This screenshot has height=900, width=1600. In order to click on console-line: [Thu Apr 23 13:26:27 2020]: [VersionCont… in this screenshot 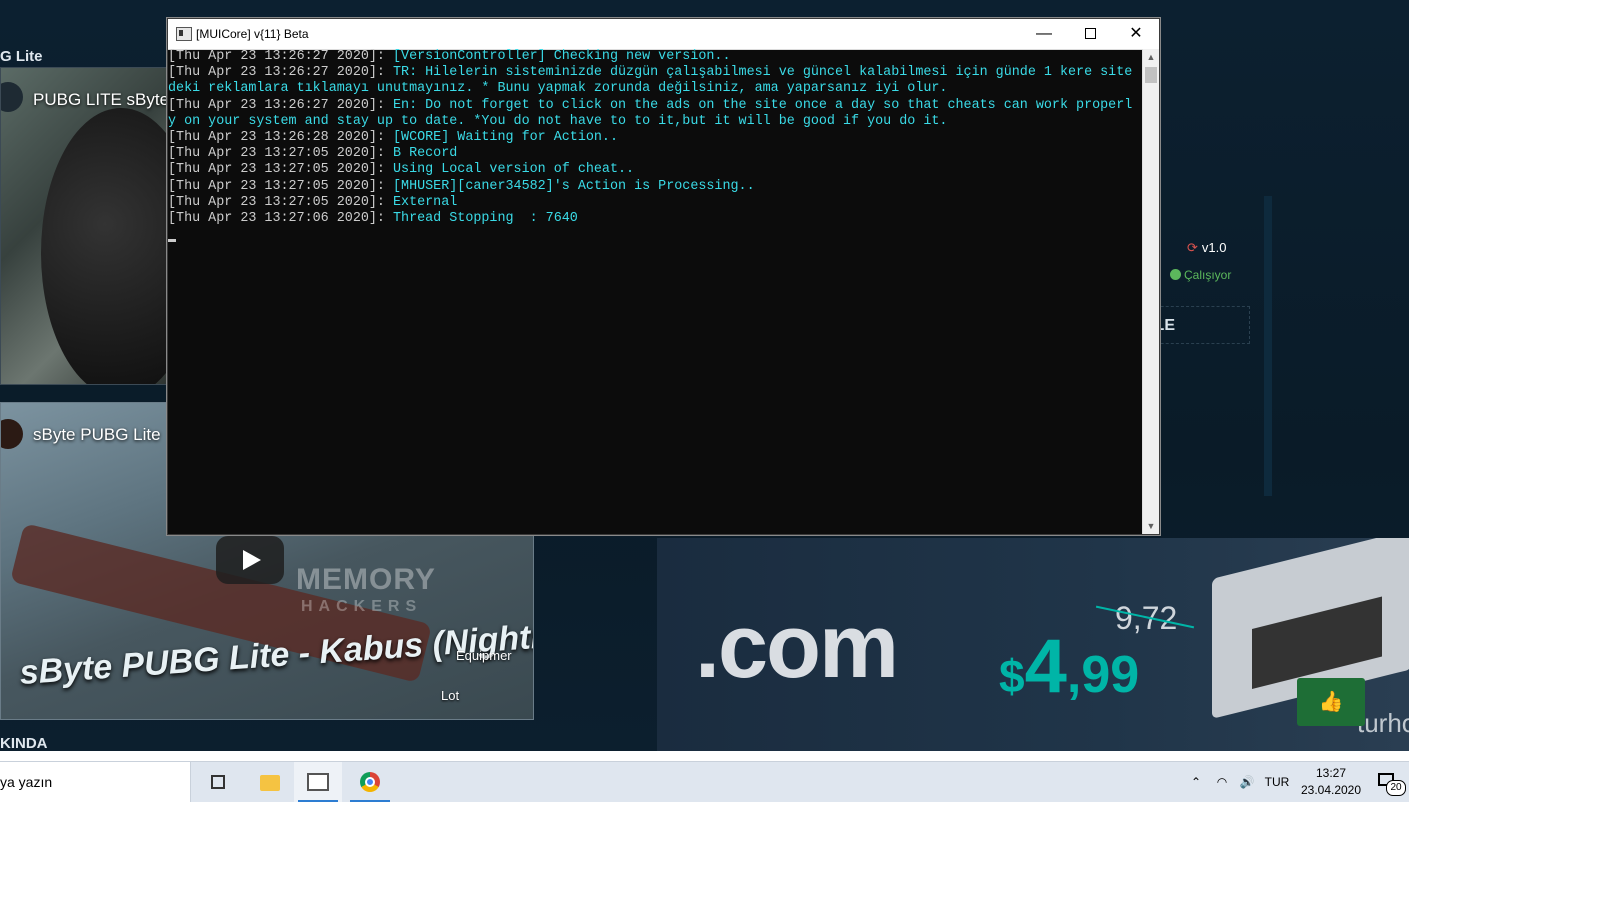, I will do `click(655, 57)`.